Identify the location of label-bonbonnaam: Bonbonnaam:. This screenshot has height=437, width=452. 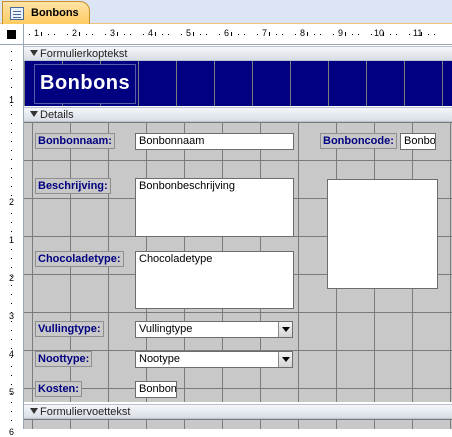
(75, 141).